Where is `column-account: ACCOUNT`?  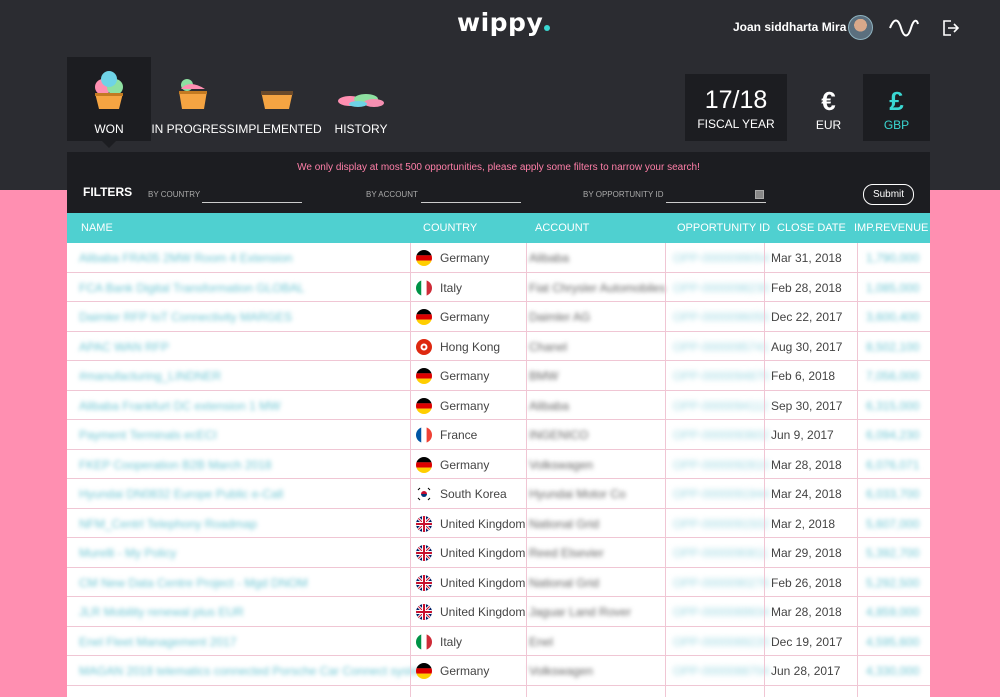
column-account: ACCOUNT is located at coordinates (562, 228).